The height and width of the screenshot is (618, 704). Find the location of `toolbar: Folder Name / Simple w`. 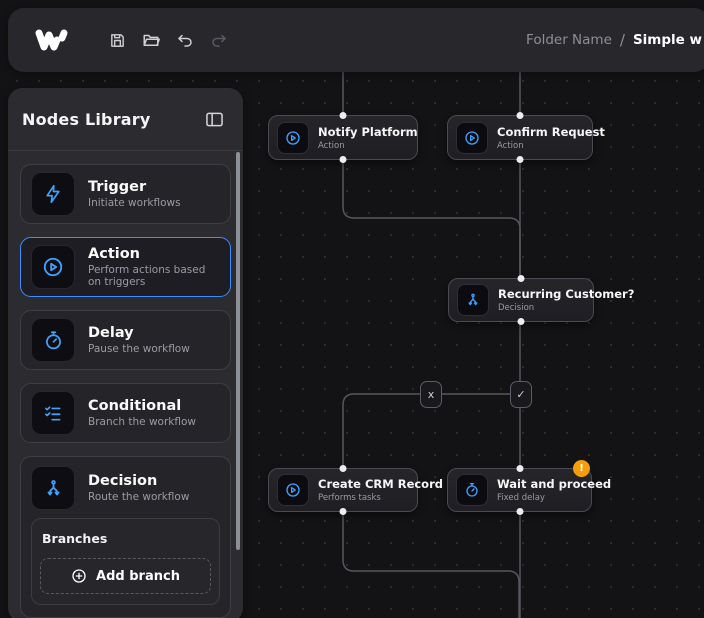

toolbar: Folder Name / Simple w is located at coordinates (356, 40).